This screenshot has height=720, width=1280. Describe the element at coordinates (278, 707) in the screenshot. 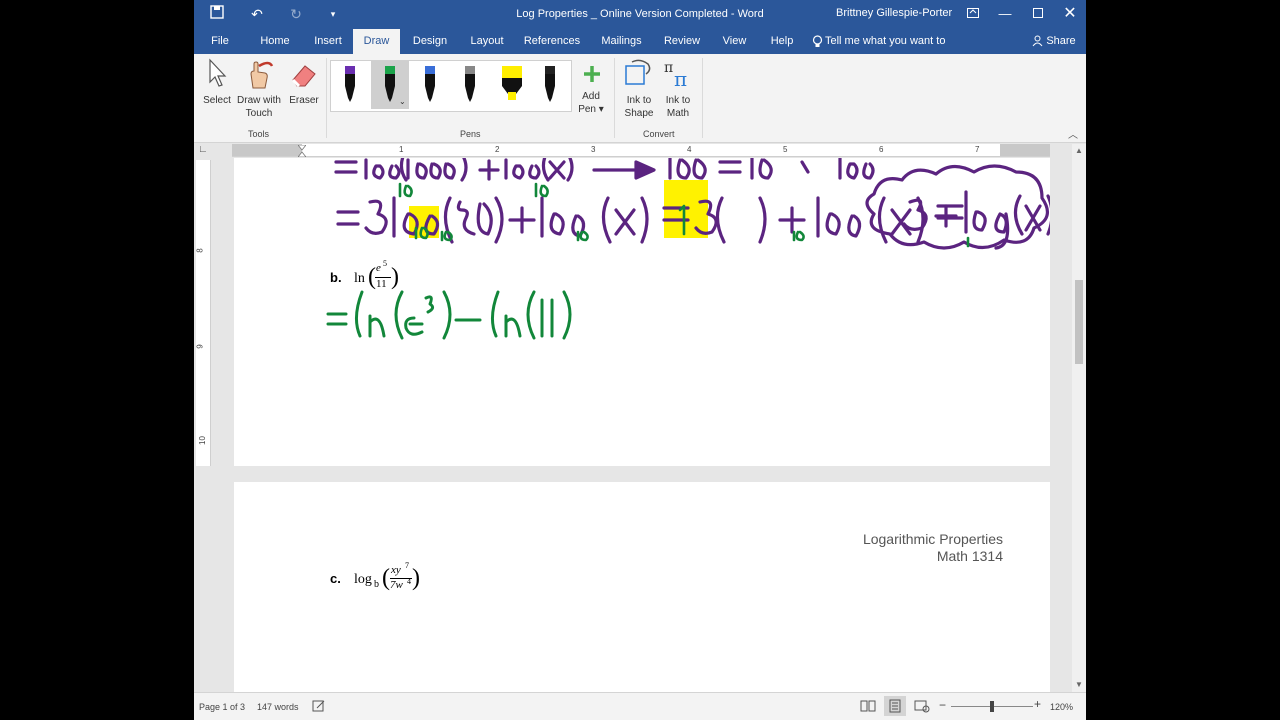

I see `word-count: 147 words` at that location.